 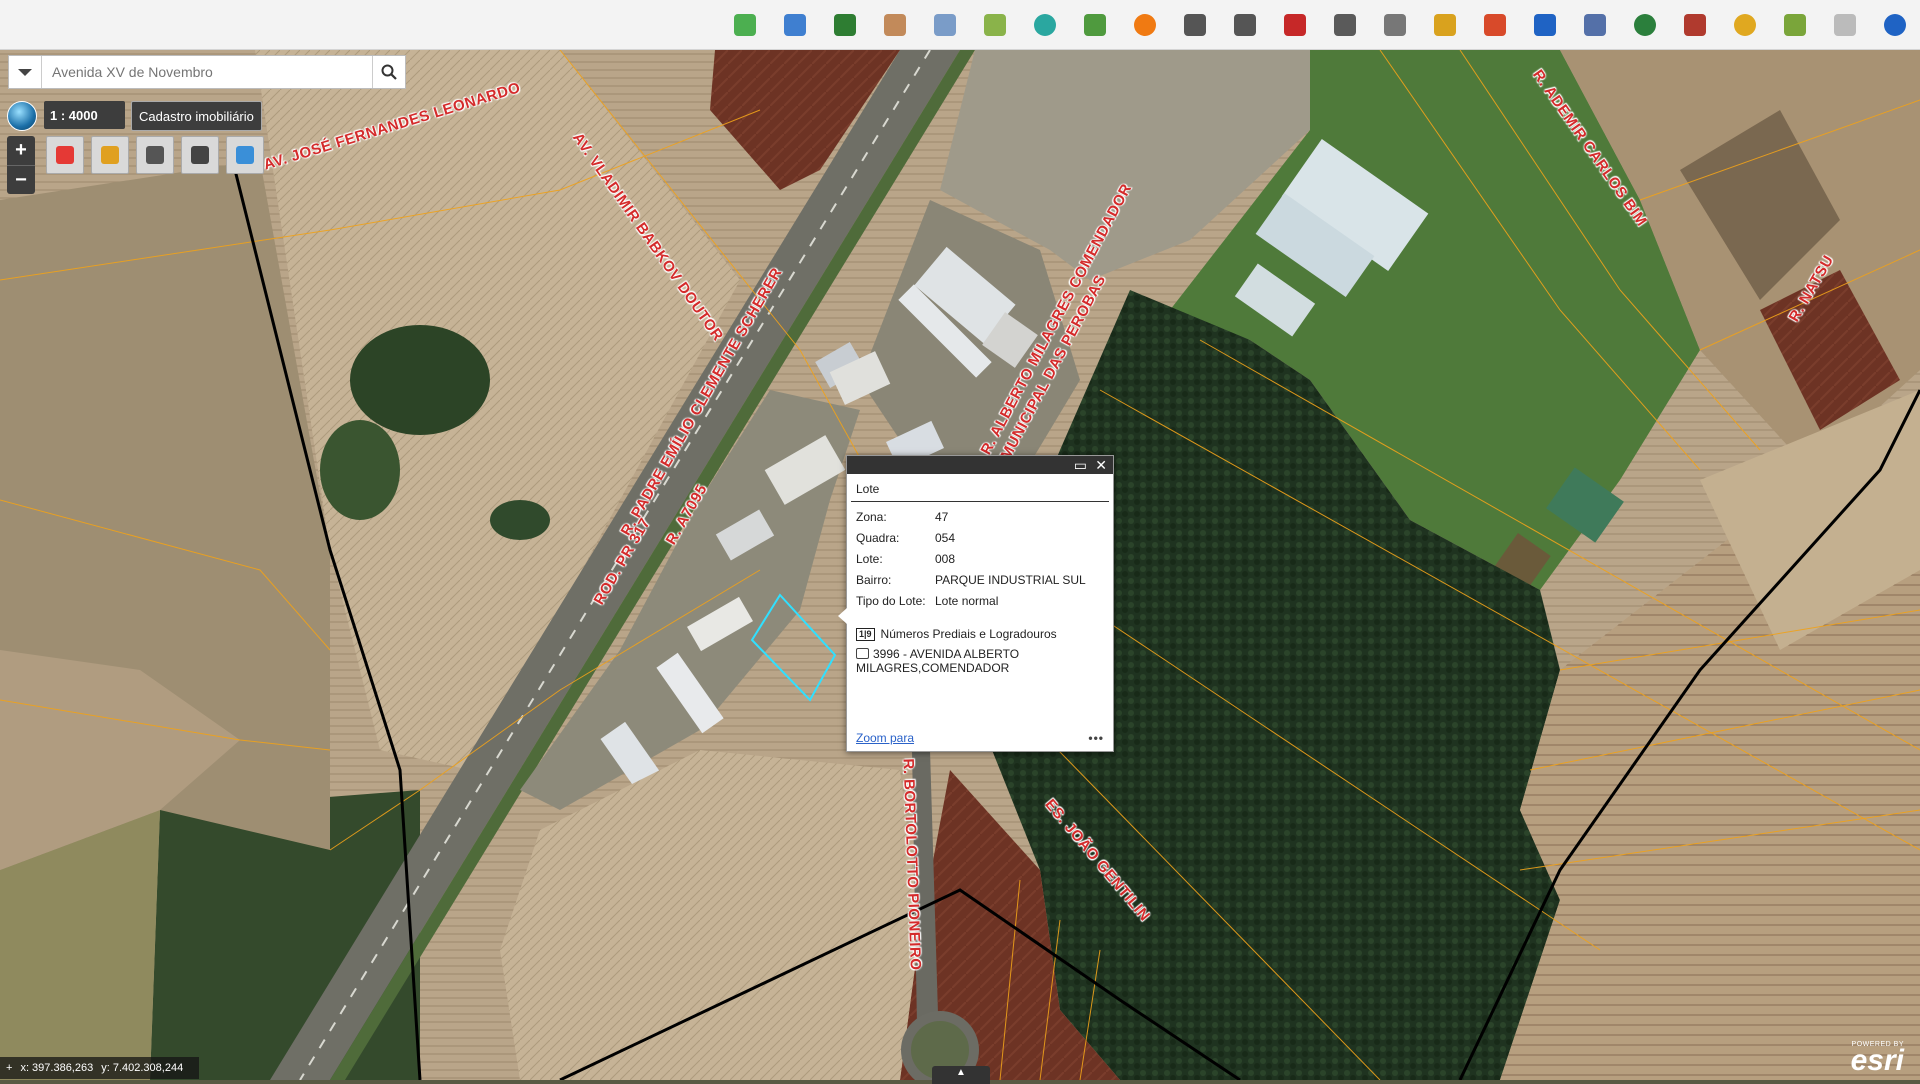 I want to click on jigsaw-map-icon, so click(x=1095, y=25).